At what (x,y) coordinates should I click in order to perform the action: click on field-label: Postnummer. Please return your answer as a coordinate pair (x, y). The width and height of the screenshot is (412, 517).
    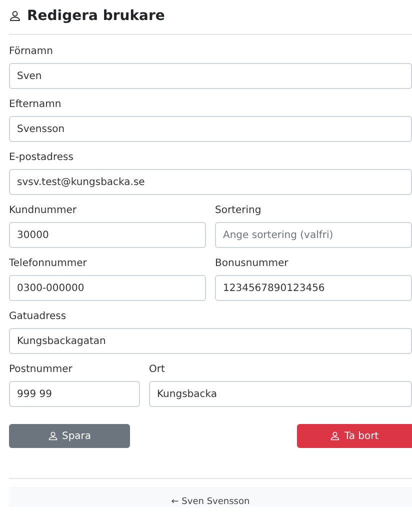
    Looking at the image, I should click on (41, 369).